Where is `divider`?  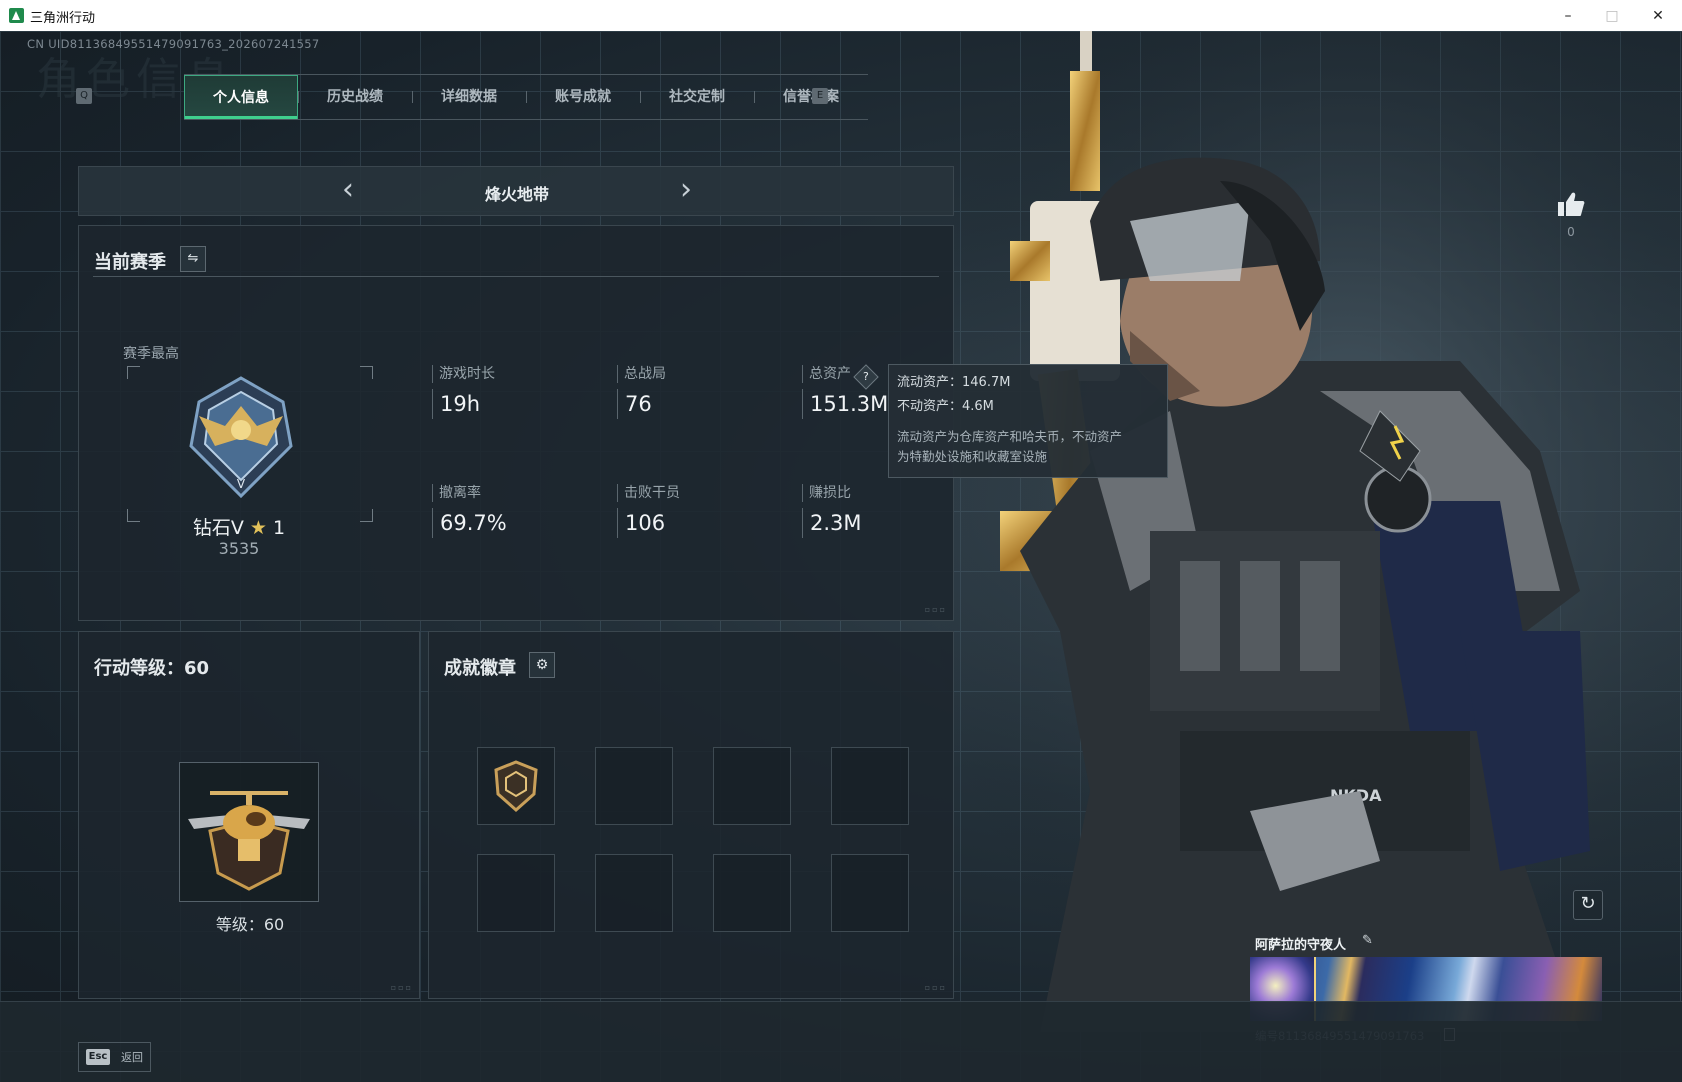
divider is located at coordinates (516, 276).